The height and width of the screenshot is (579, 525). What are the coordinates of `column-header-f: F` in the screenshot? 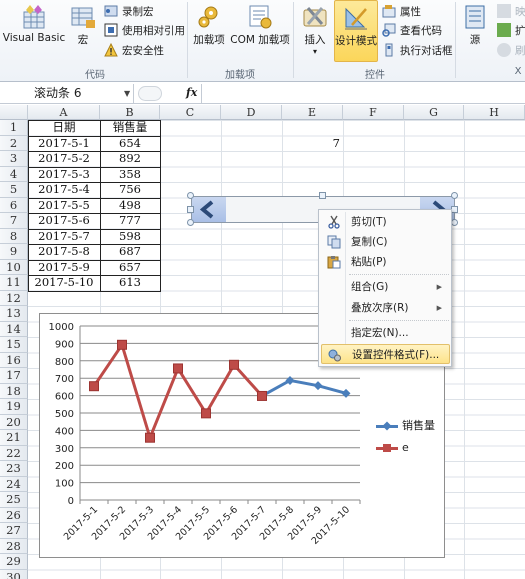 It's located at (373, 112).